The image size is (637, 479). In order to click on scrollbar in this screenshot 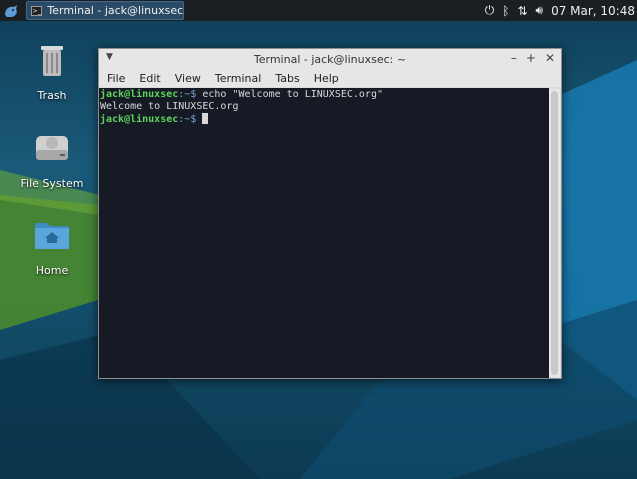, I will do `click(554, 233)`.